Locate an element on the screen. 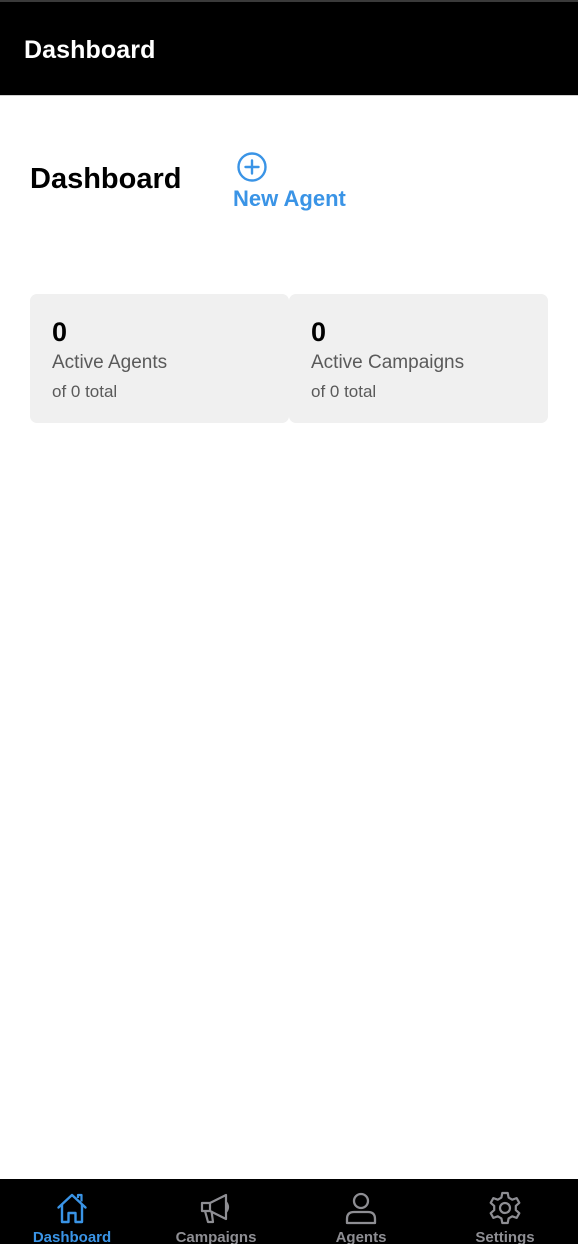  new-agent-button: New Agent is located at coordinates (293, 183).